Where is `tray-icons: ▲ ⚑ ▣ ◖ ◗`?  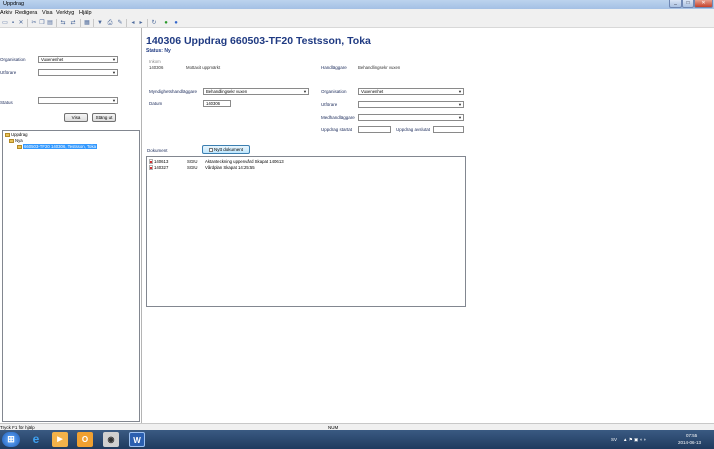 tray-icons: ▲ ⚑ ▣ ◖ ◗ is located at coordinates (634, 440).